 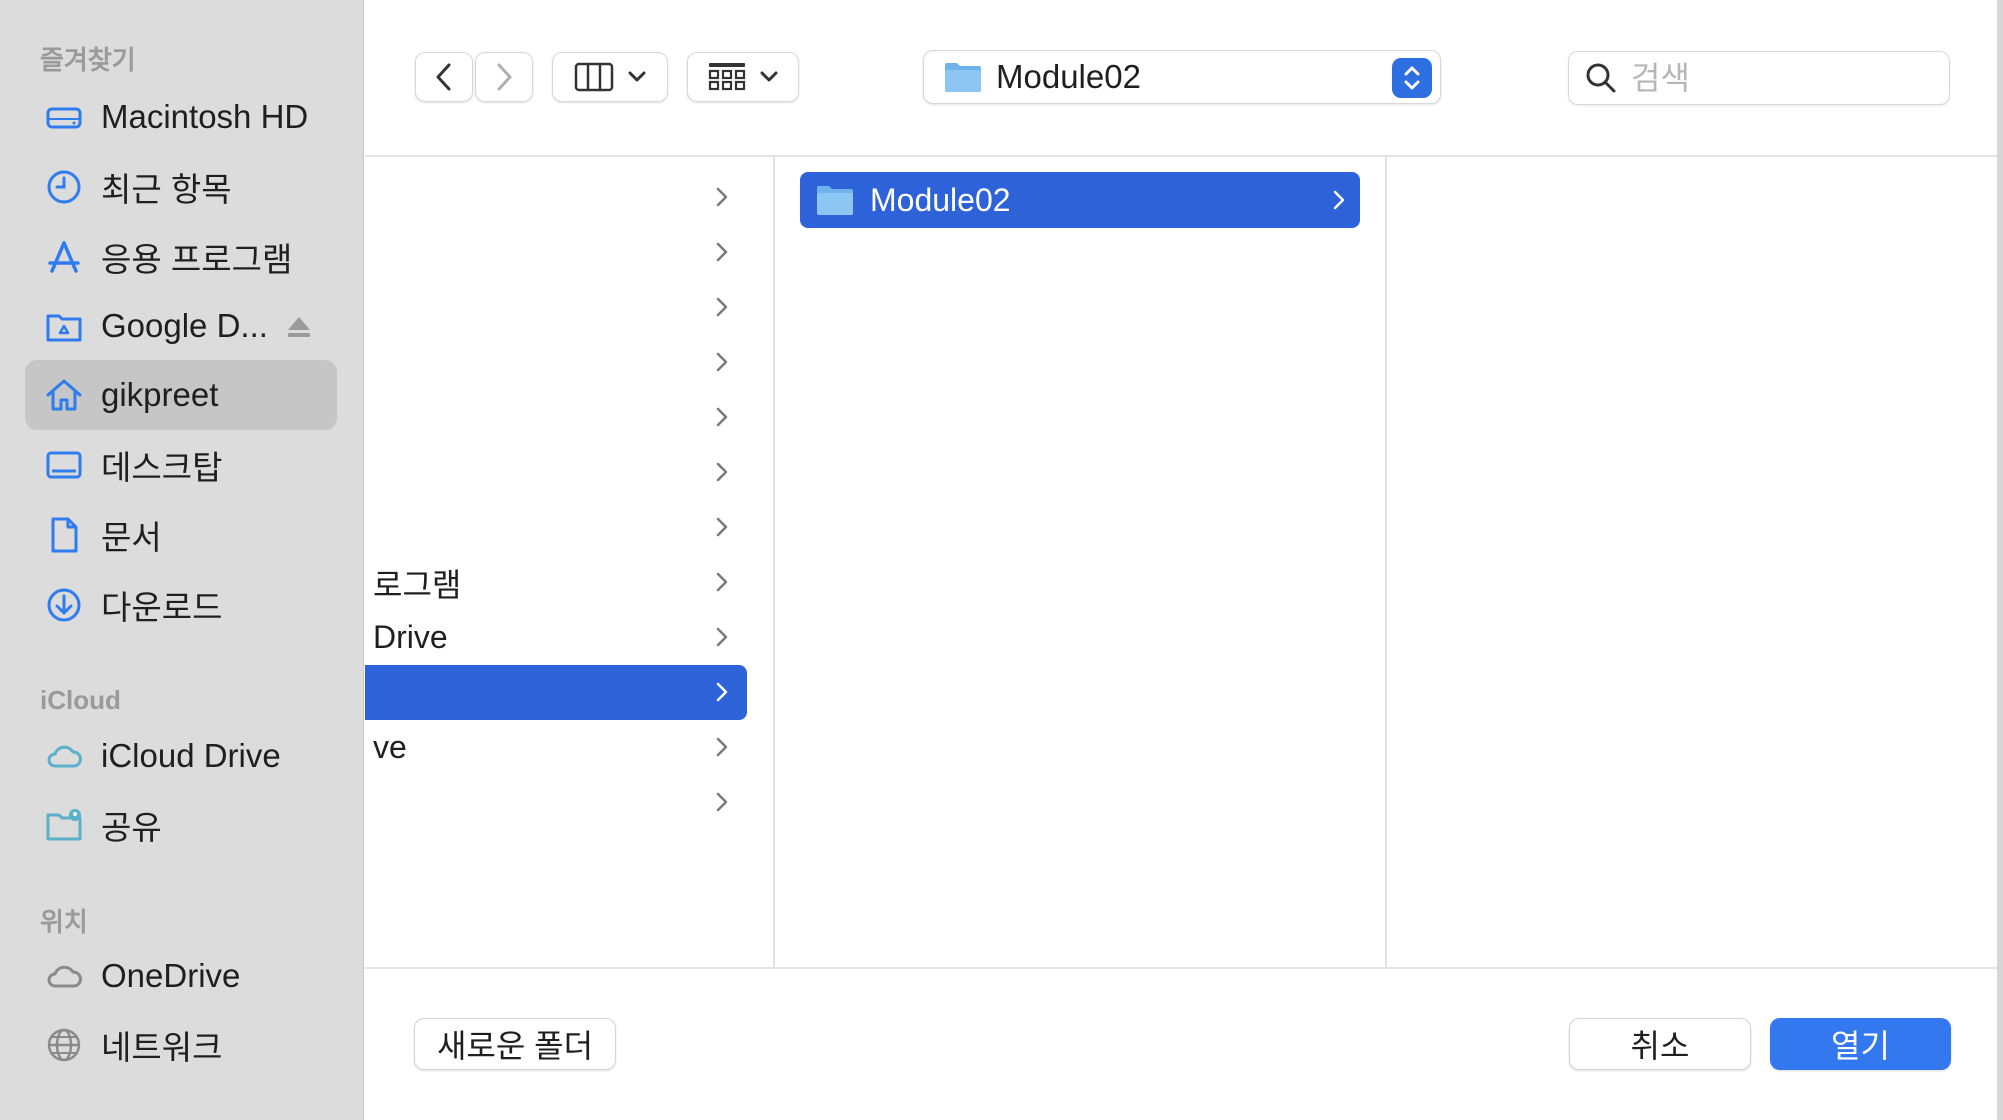 I want to click on sidebar-item-onedrive: OneDrive, so click(x=181, y=976).